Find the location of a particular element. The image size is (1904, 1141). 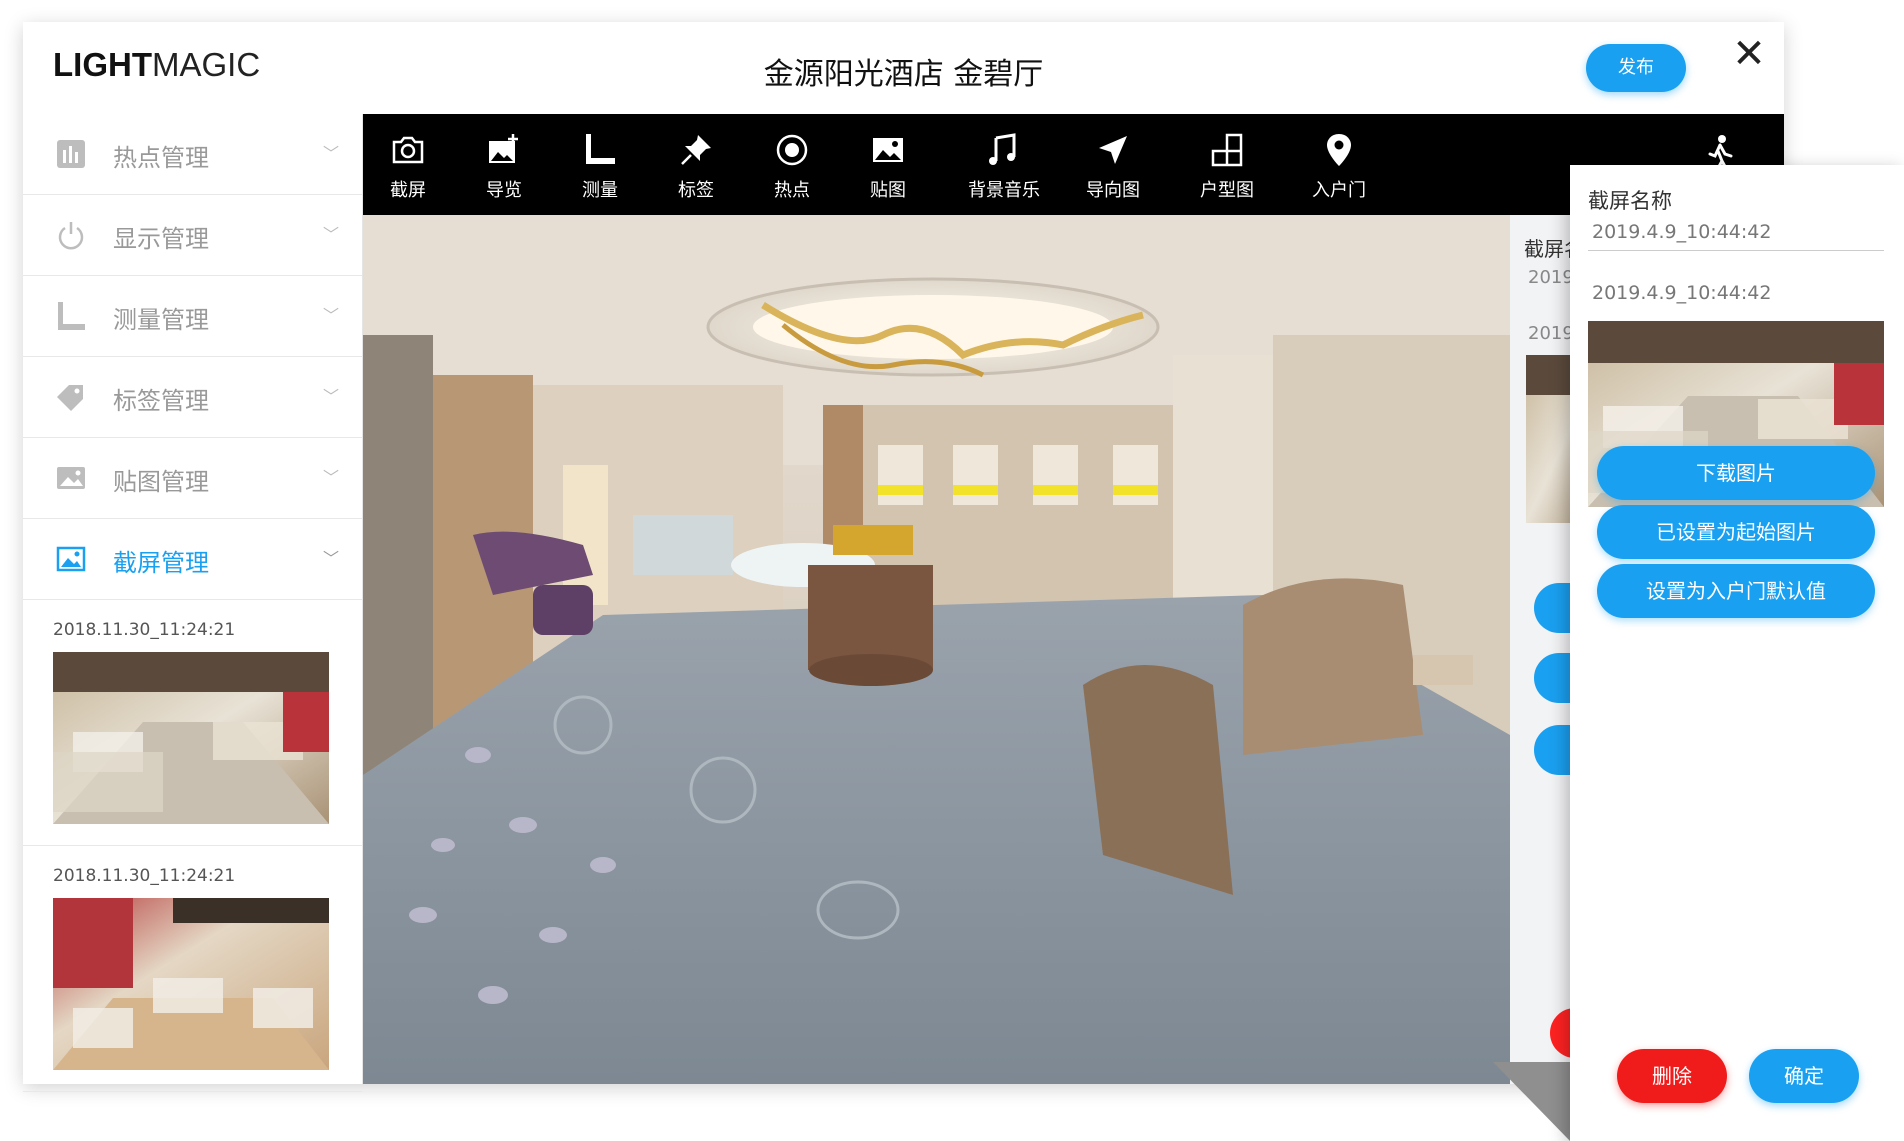

power-icon is located at coordinates (71, 236).